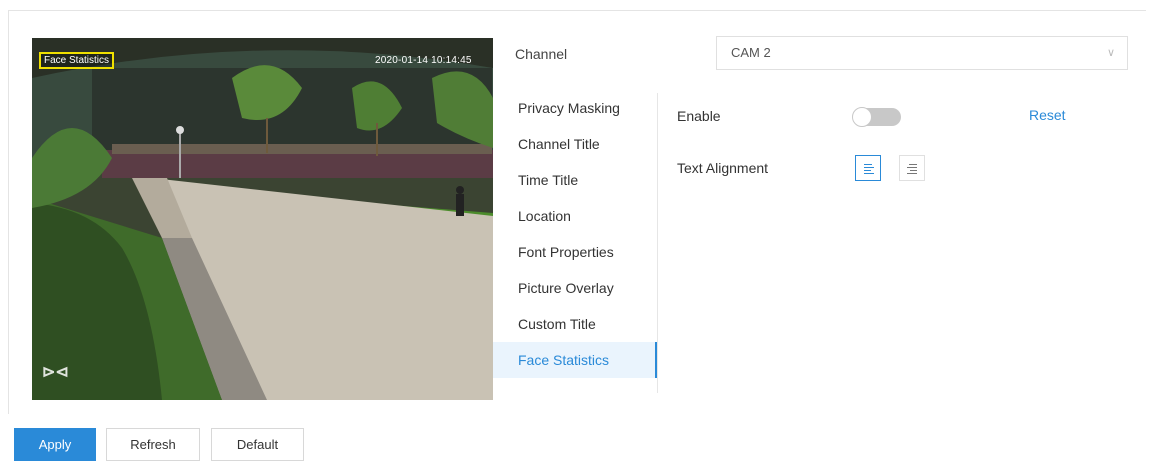  What do you see at coordinates (153, 444) in the screenshot?
I see `refresh-button: Refresh` at bounding box center [153, 444].